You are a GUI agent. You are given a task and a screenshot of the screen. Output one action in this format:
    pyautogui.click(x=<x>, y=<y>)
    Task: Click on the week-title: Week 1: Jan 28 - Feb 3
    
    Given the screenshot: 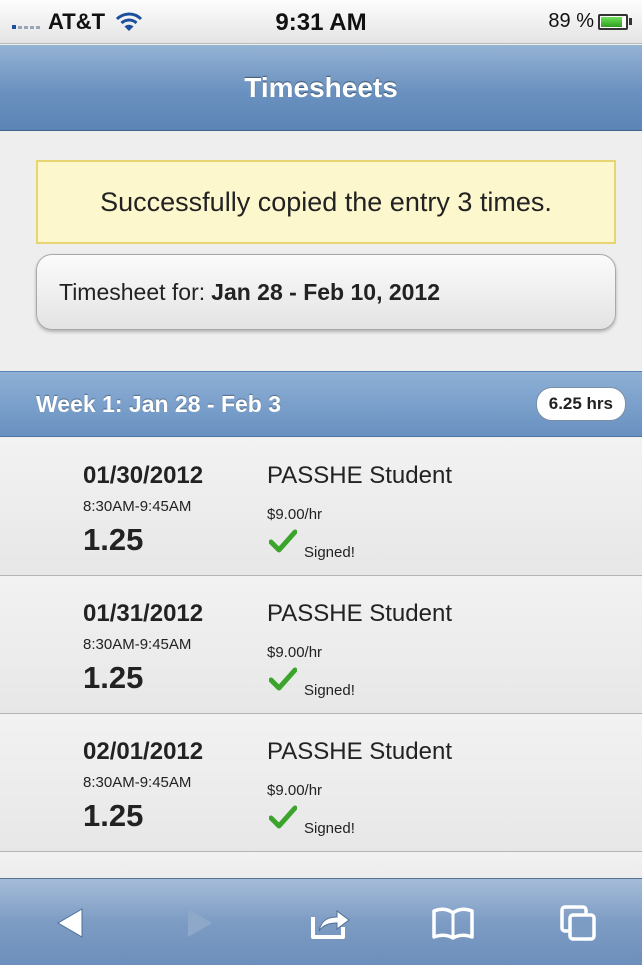 What is the action you would take?
    pyautogui.click(x=159, y=403)
    